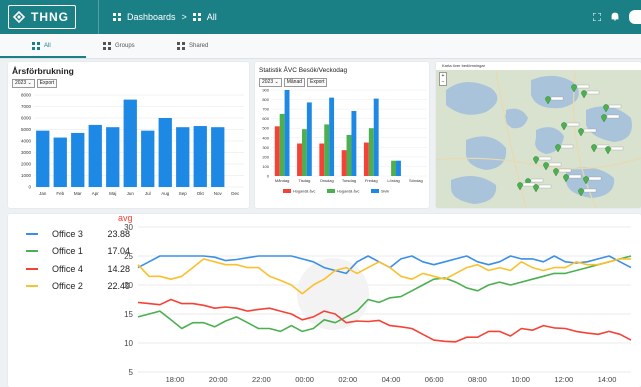 Image resolution: width=641 pixels, height=387 pixels. What do you see at coordinates (199, 46) in the screenshot?
I see `tab-shared-label: Shared` at bounding box center [199, 46].